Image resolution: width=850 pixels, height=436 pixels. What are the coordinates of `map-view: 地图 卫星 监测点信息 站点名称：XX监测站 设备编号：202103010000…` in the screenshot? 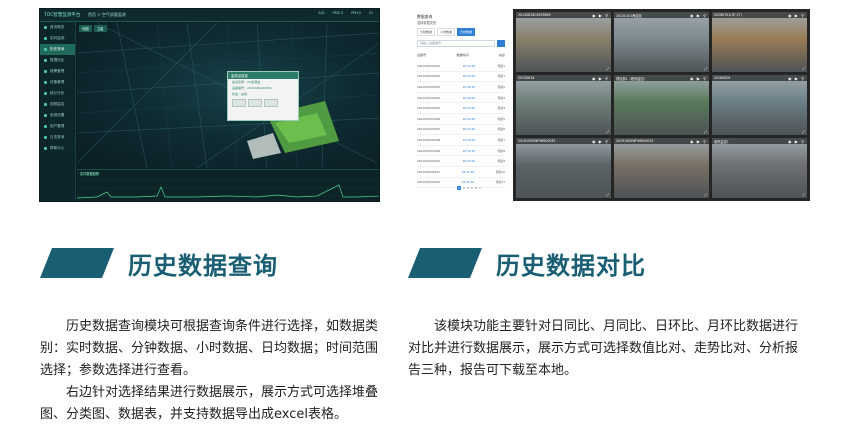 It's located at (228, 95).